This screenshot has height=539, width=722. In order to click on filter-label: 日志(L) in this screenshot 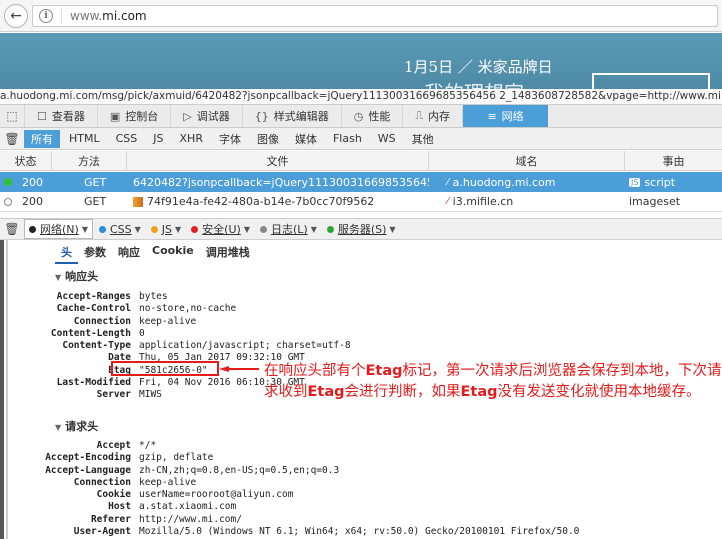, I will do `click(289, 229)`.